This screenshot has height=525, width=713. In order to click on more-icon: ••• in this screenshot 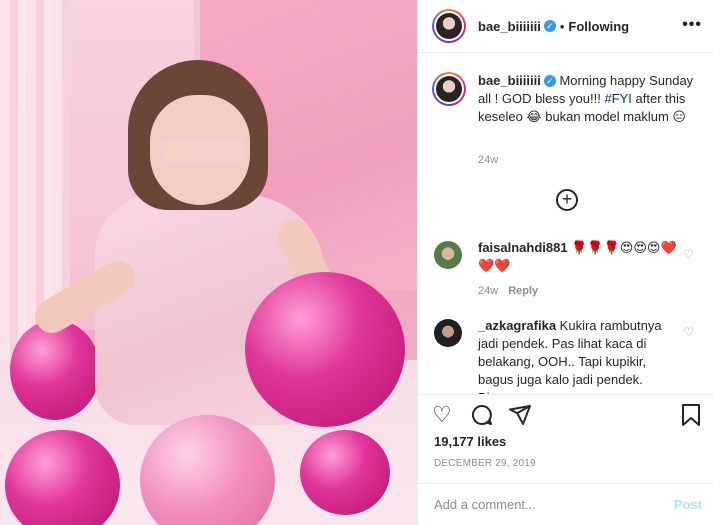, I will do `click(692, 25)`.